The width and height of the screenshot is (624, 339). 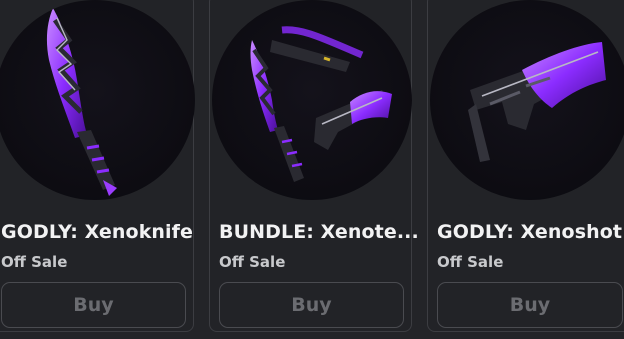 I want to click on xenoknife-icon, so click(x=81, y=102).